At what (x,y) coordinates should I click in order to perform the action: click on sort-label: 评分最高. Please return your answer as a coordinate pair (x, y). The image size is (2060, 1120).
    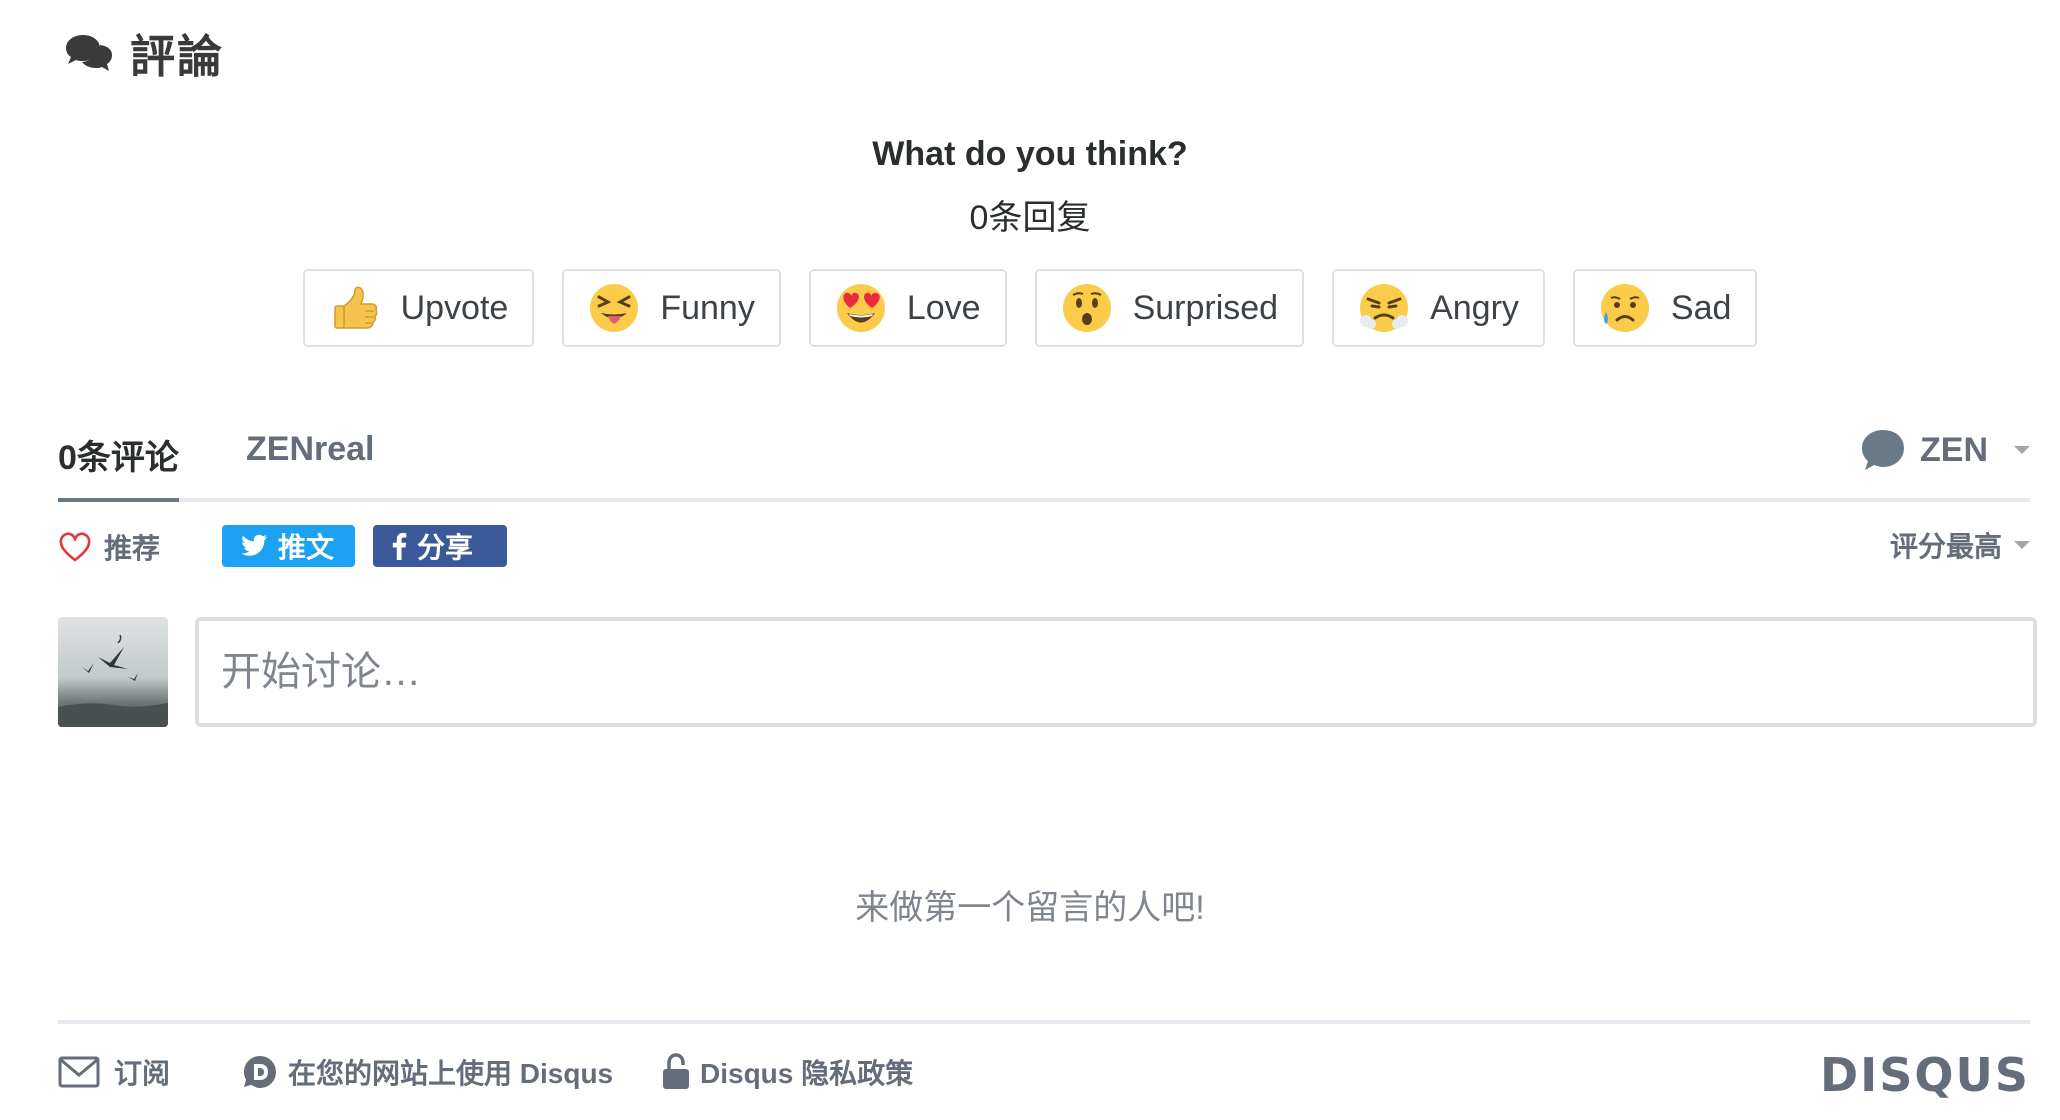
    Looking at the image, I should click on (1945, 546).